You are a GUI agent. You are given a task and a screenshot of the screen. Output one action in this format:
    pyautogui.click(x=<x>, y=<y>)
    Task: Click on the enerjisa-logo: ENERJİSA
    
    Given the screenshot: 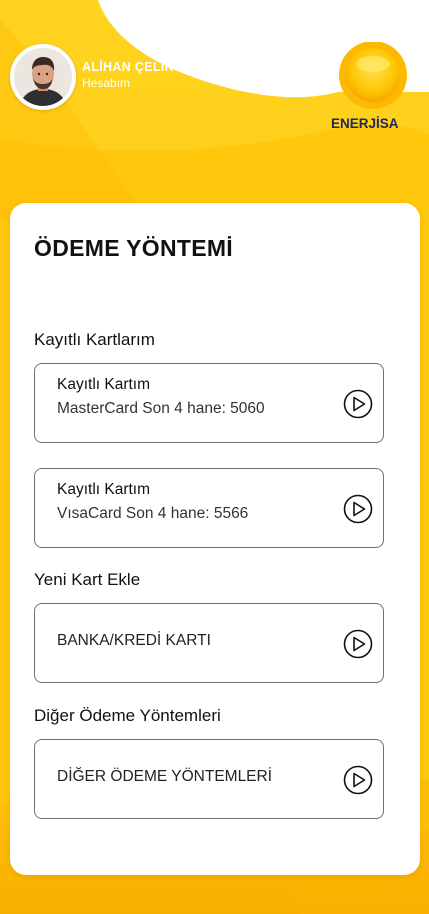 What is the action you would take?
    pyautogui.click(x=369, y=86)
    